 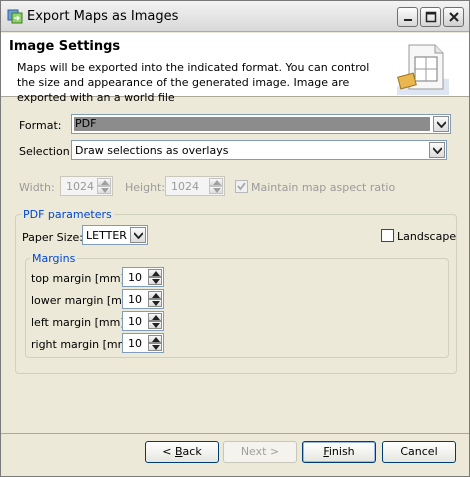 I want to click on maintain-aspect-checkbox, so click(x=241, y=186).